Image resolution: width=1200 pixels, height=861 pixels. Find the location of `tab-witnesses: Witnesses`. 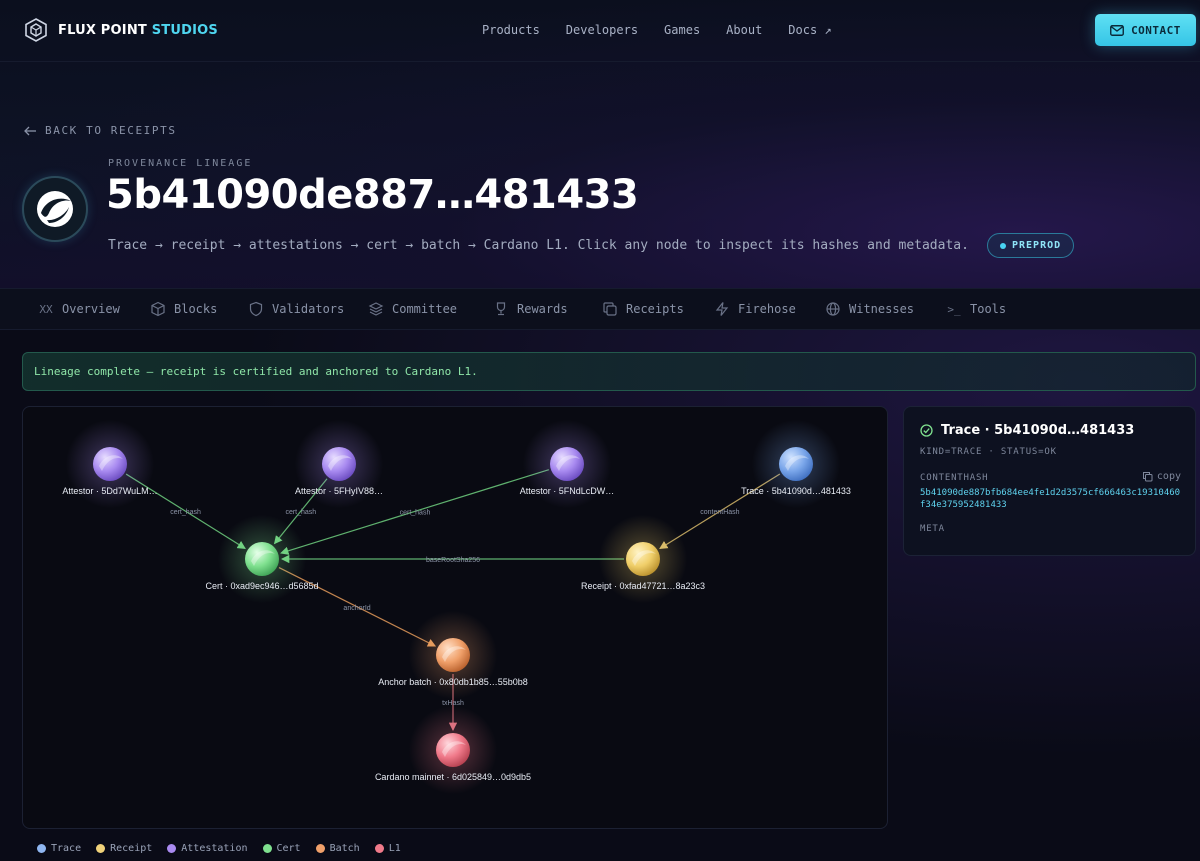

tab-witnesses: Witnesses is located at coordinates (869, 309).